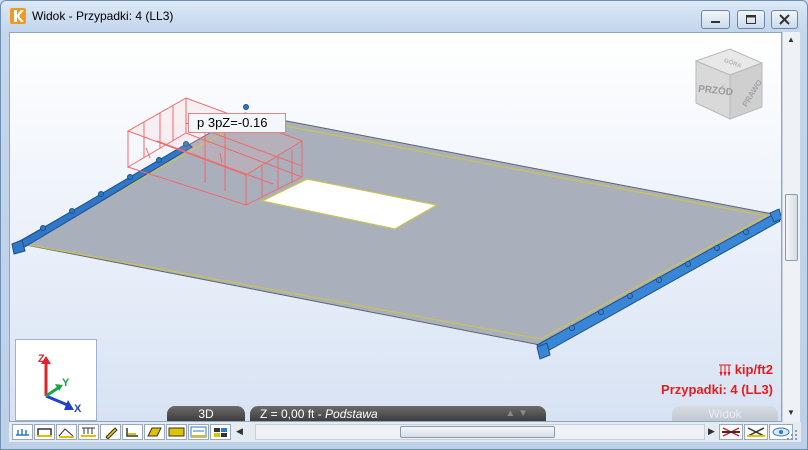 This screenshot has height=450, width=808. I want to click on vertical-scroll-thumb, so click(791, 227).